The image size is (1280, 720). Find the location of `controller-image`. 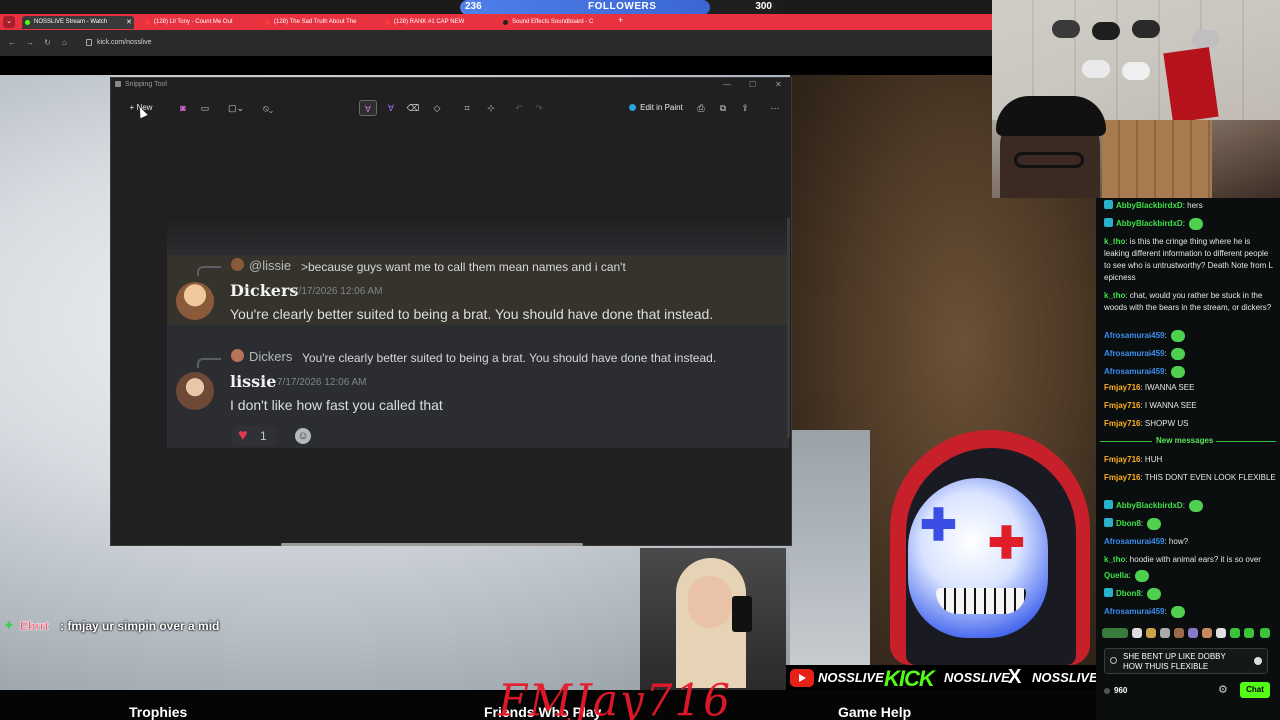

controller-image is located at coordinates (1206, 39).